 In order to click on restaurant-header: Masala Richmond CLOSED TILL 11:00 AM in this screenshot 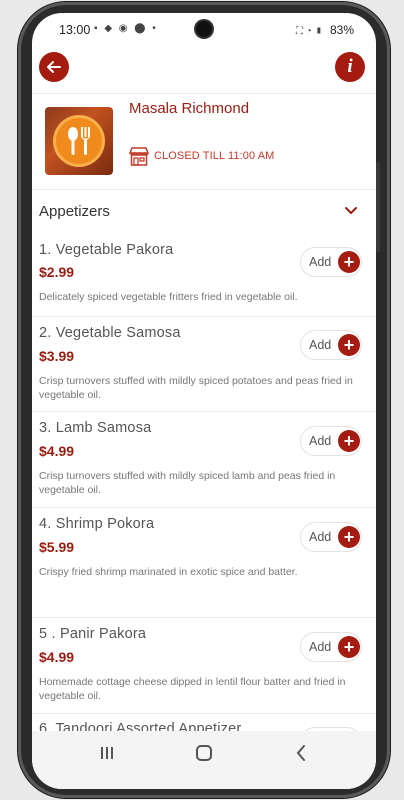, I will do `click(204, 141)`.